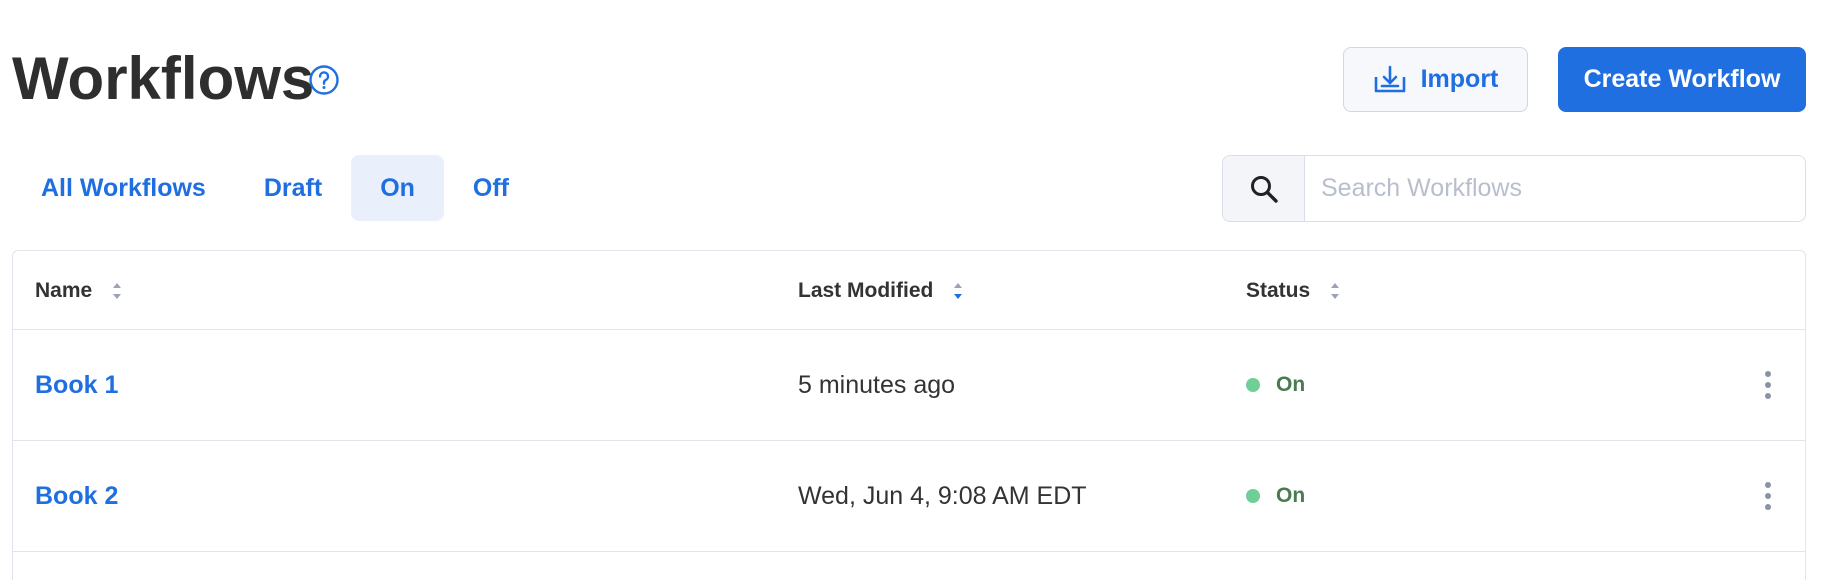 The image size is (1826, 580). I want to click on search-icon, so click(1264, 188).